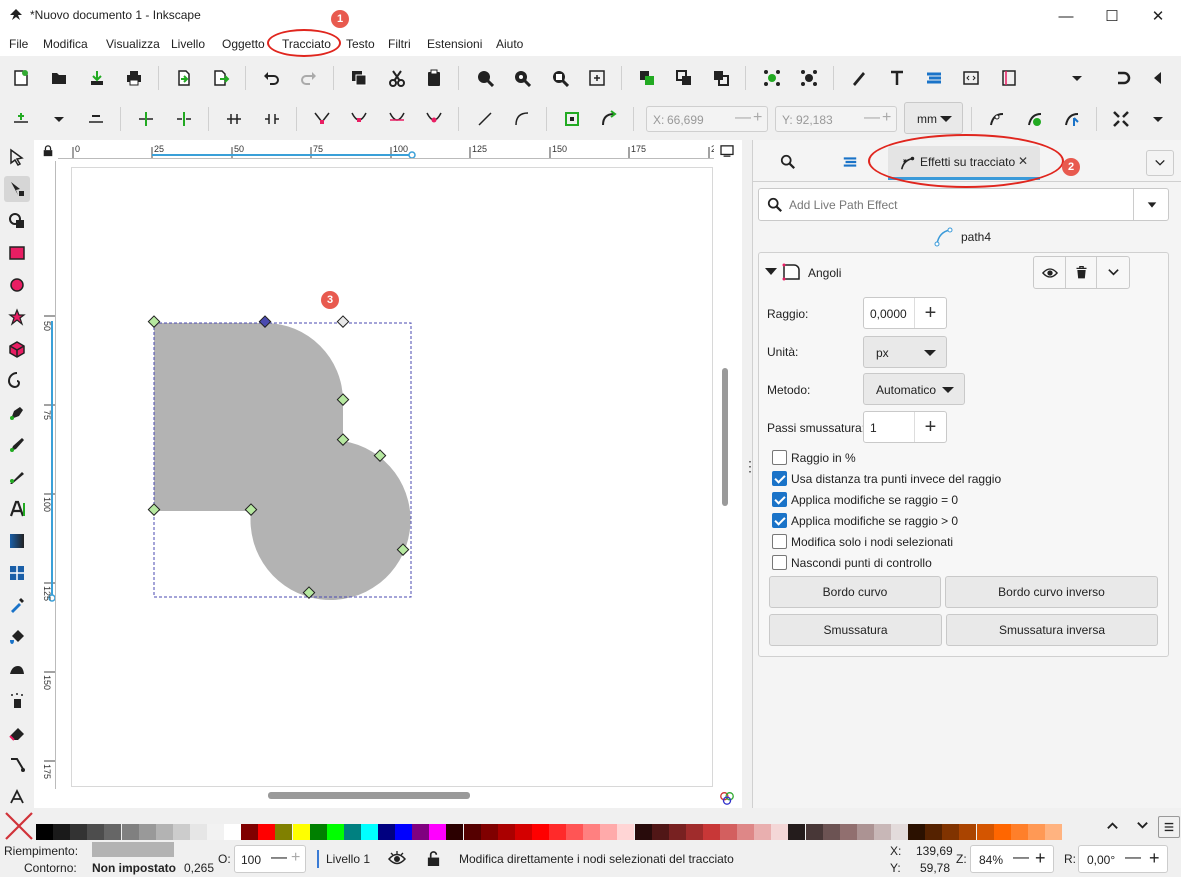 This screenshot has width=1181, height=877. What do you see at coordinates (97, 78) in the screenshot?
I see `save-icon` at bounding box center [97, 78].